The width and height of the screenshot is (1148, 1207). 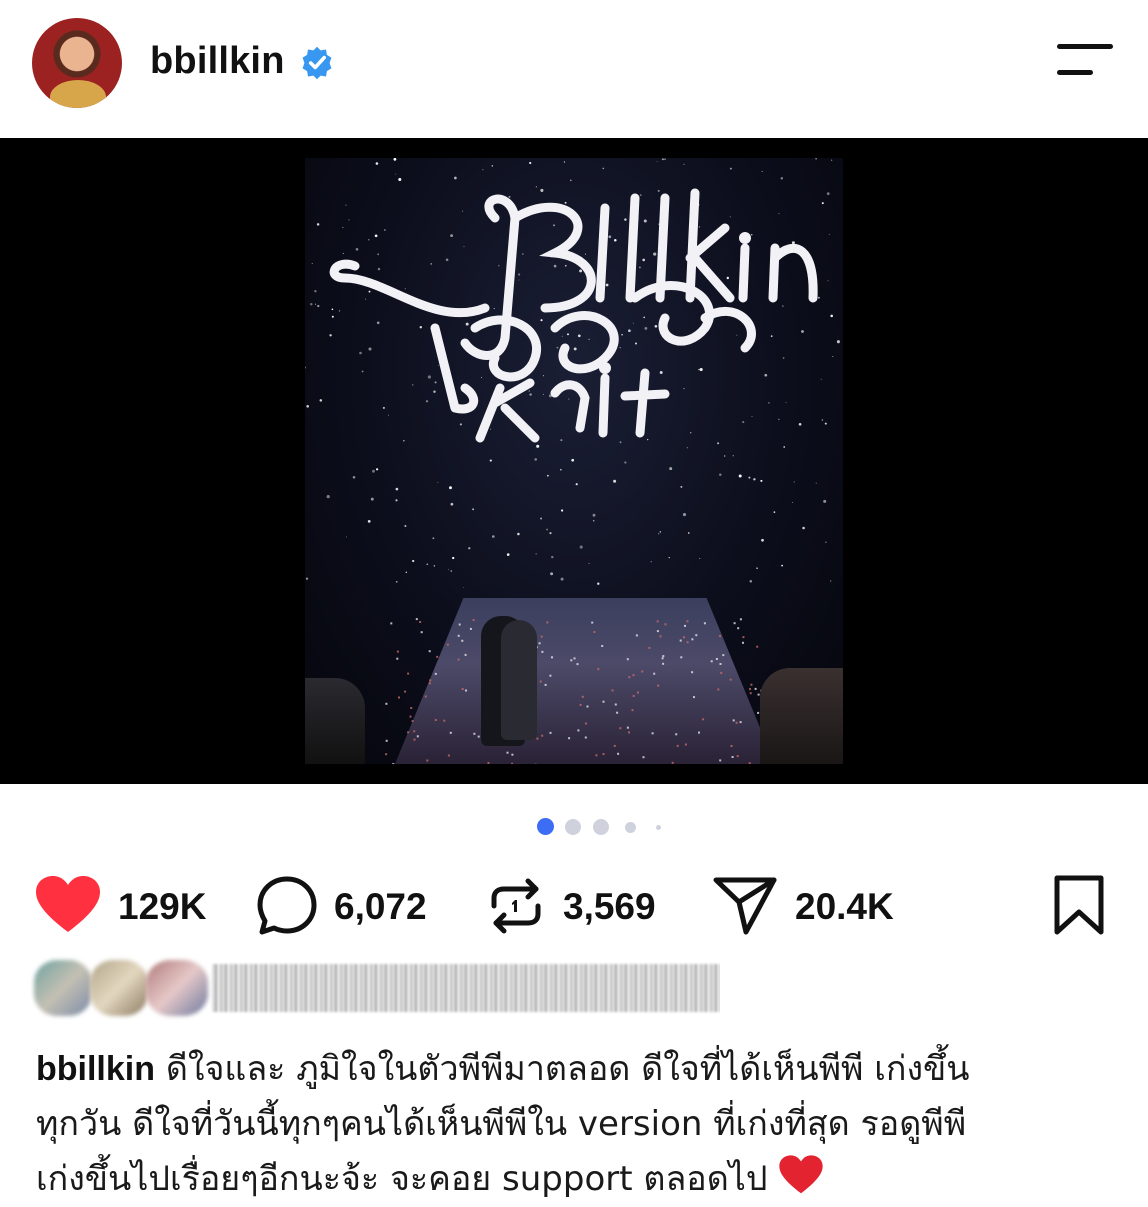 I want to click on verified-badge-icon, so click(x=317, y=63).